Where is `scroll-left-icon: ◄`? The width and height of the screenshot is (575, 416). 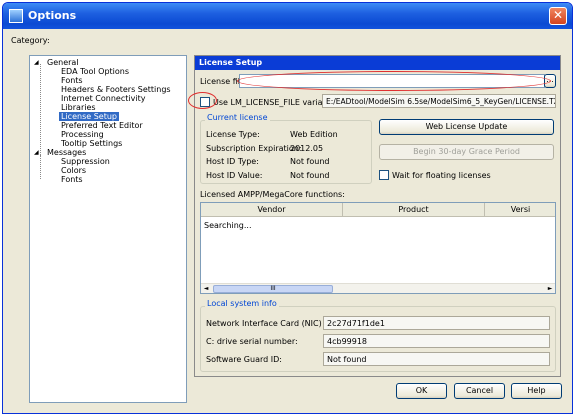
scroll-left-icon: ◄ is located at coordinates (206, 288).